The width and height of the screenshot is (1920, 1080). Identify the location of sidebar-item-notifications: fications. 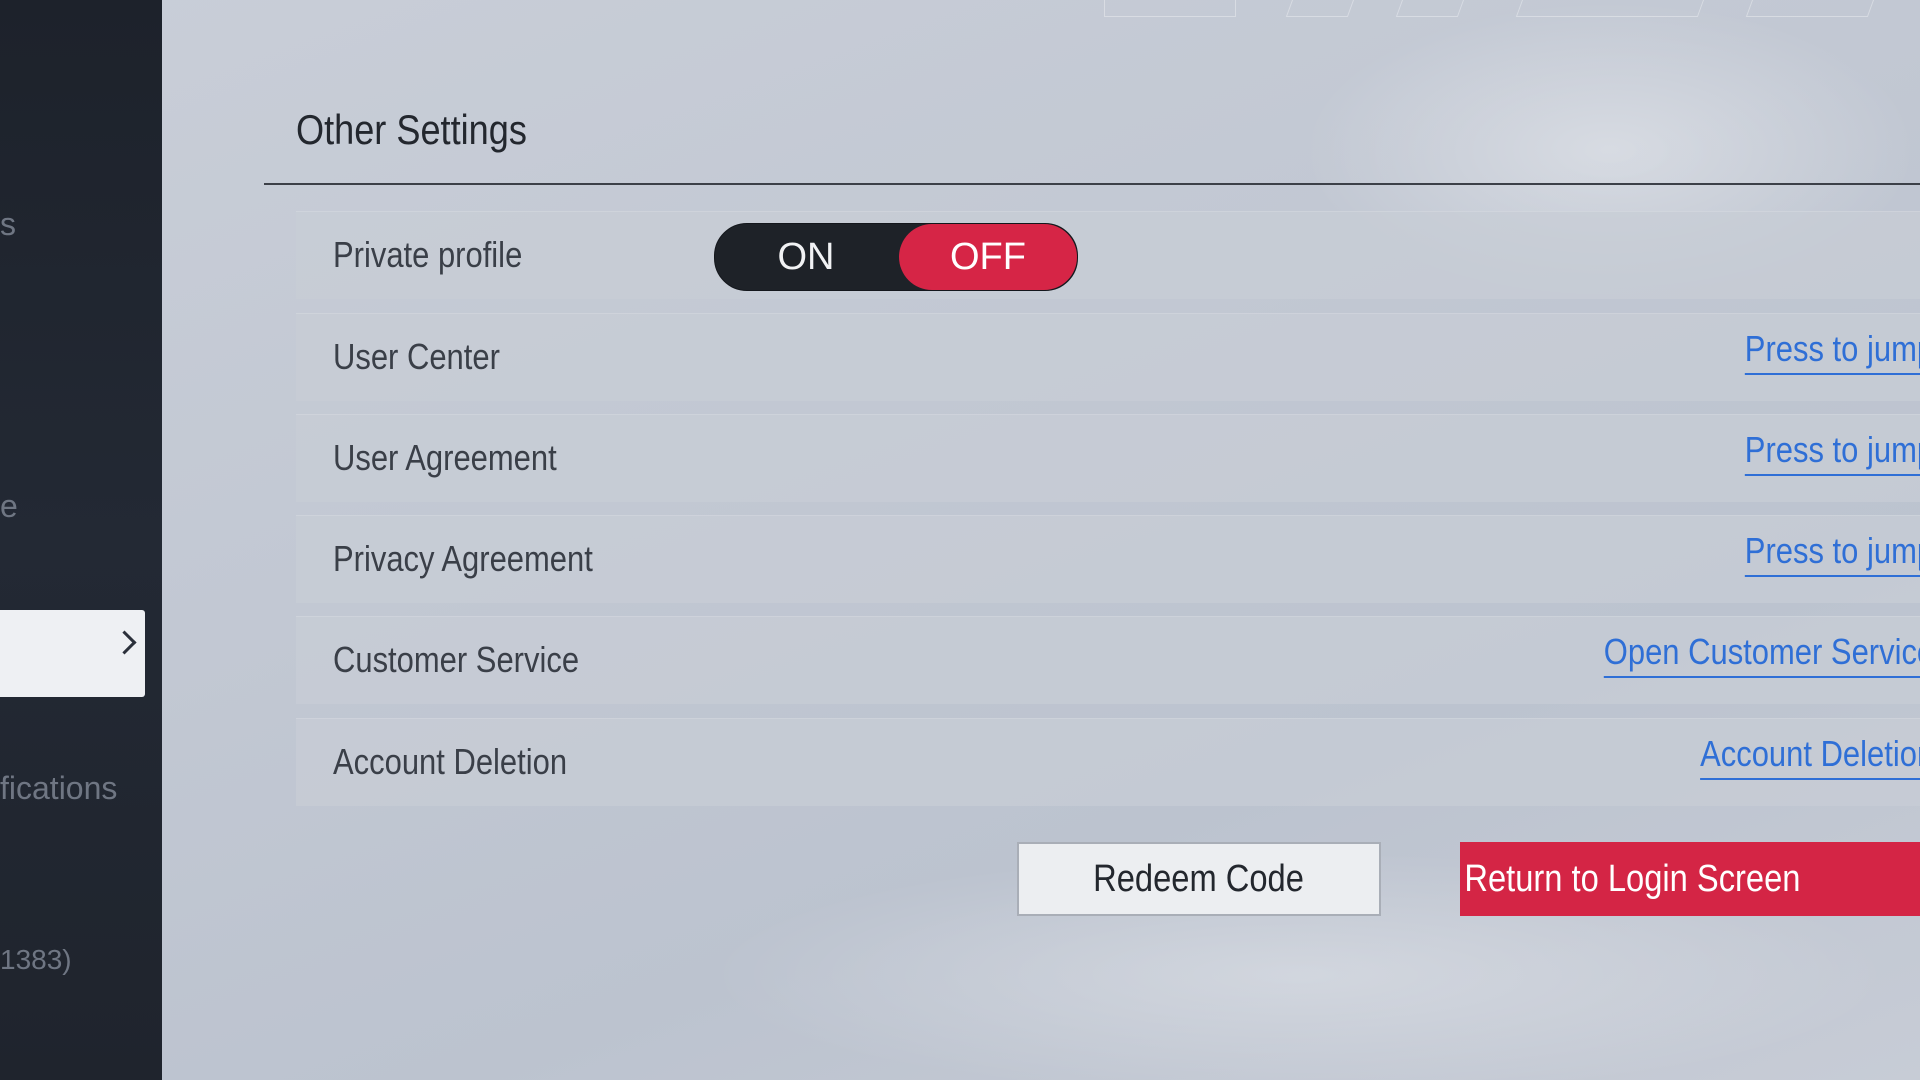
(58, 788).